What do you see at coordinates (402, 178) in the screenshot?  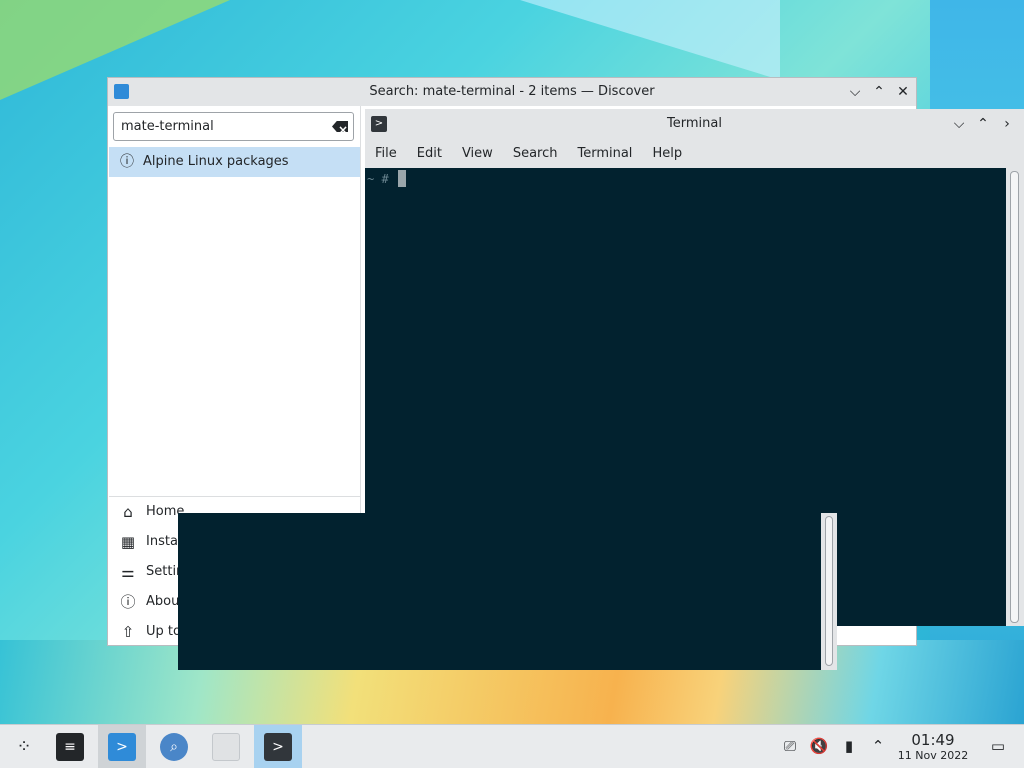 I see `terminal-cursor` at bounding box center [402, 178].